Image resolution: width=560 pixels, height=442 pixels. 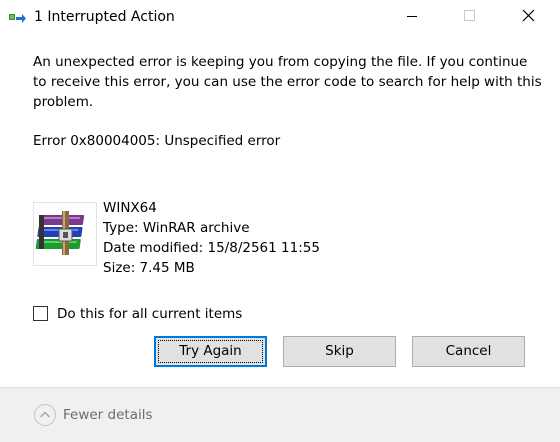 What do you see at coordinates (280, 16) in the screenshot?
I see `title-bar: 1 Interrupted Action` at bounding box center [280, 16].